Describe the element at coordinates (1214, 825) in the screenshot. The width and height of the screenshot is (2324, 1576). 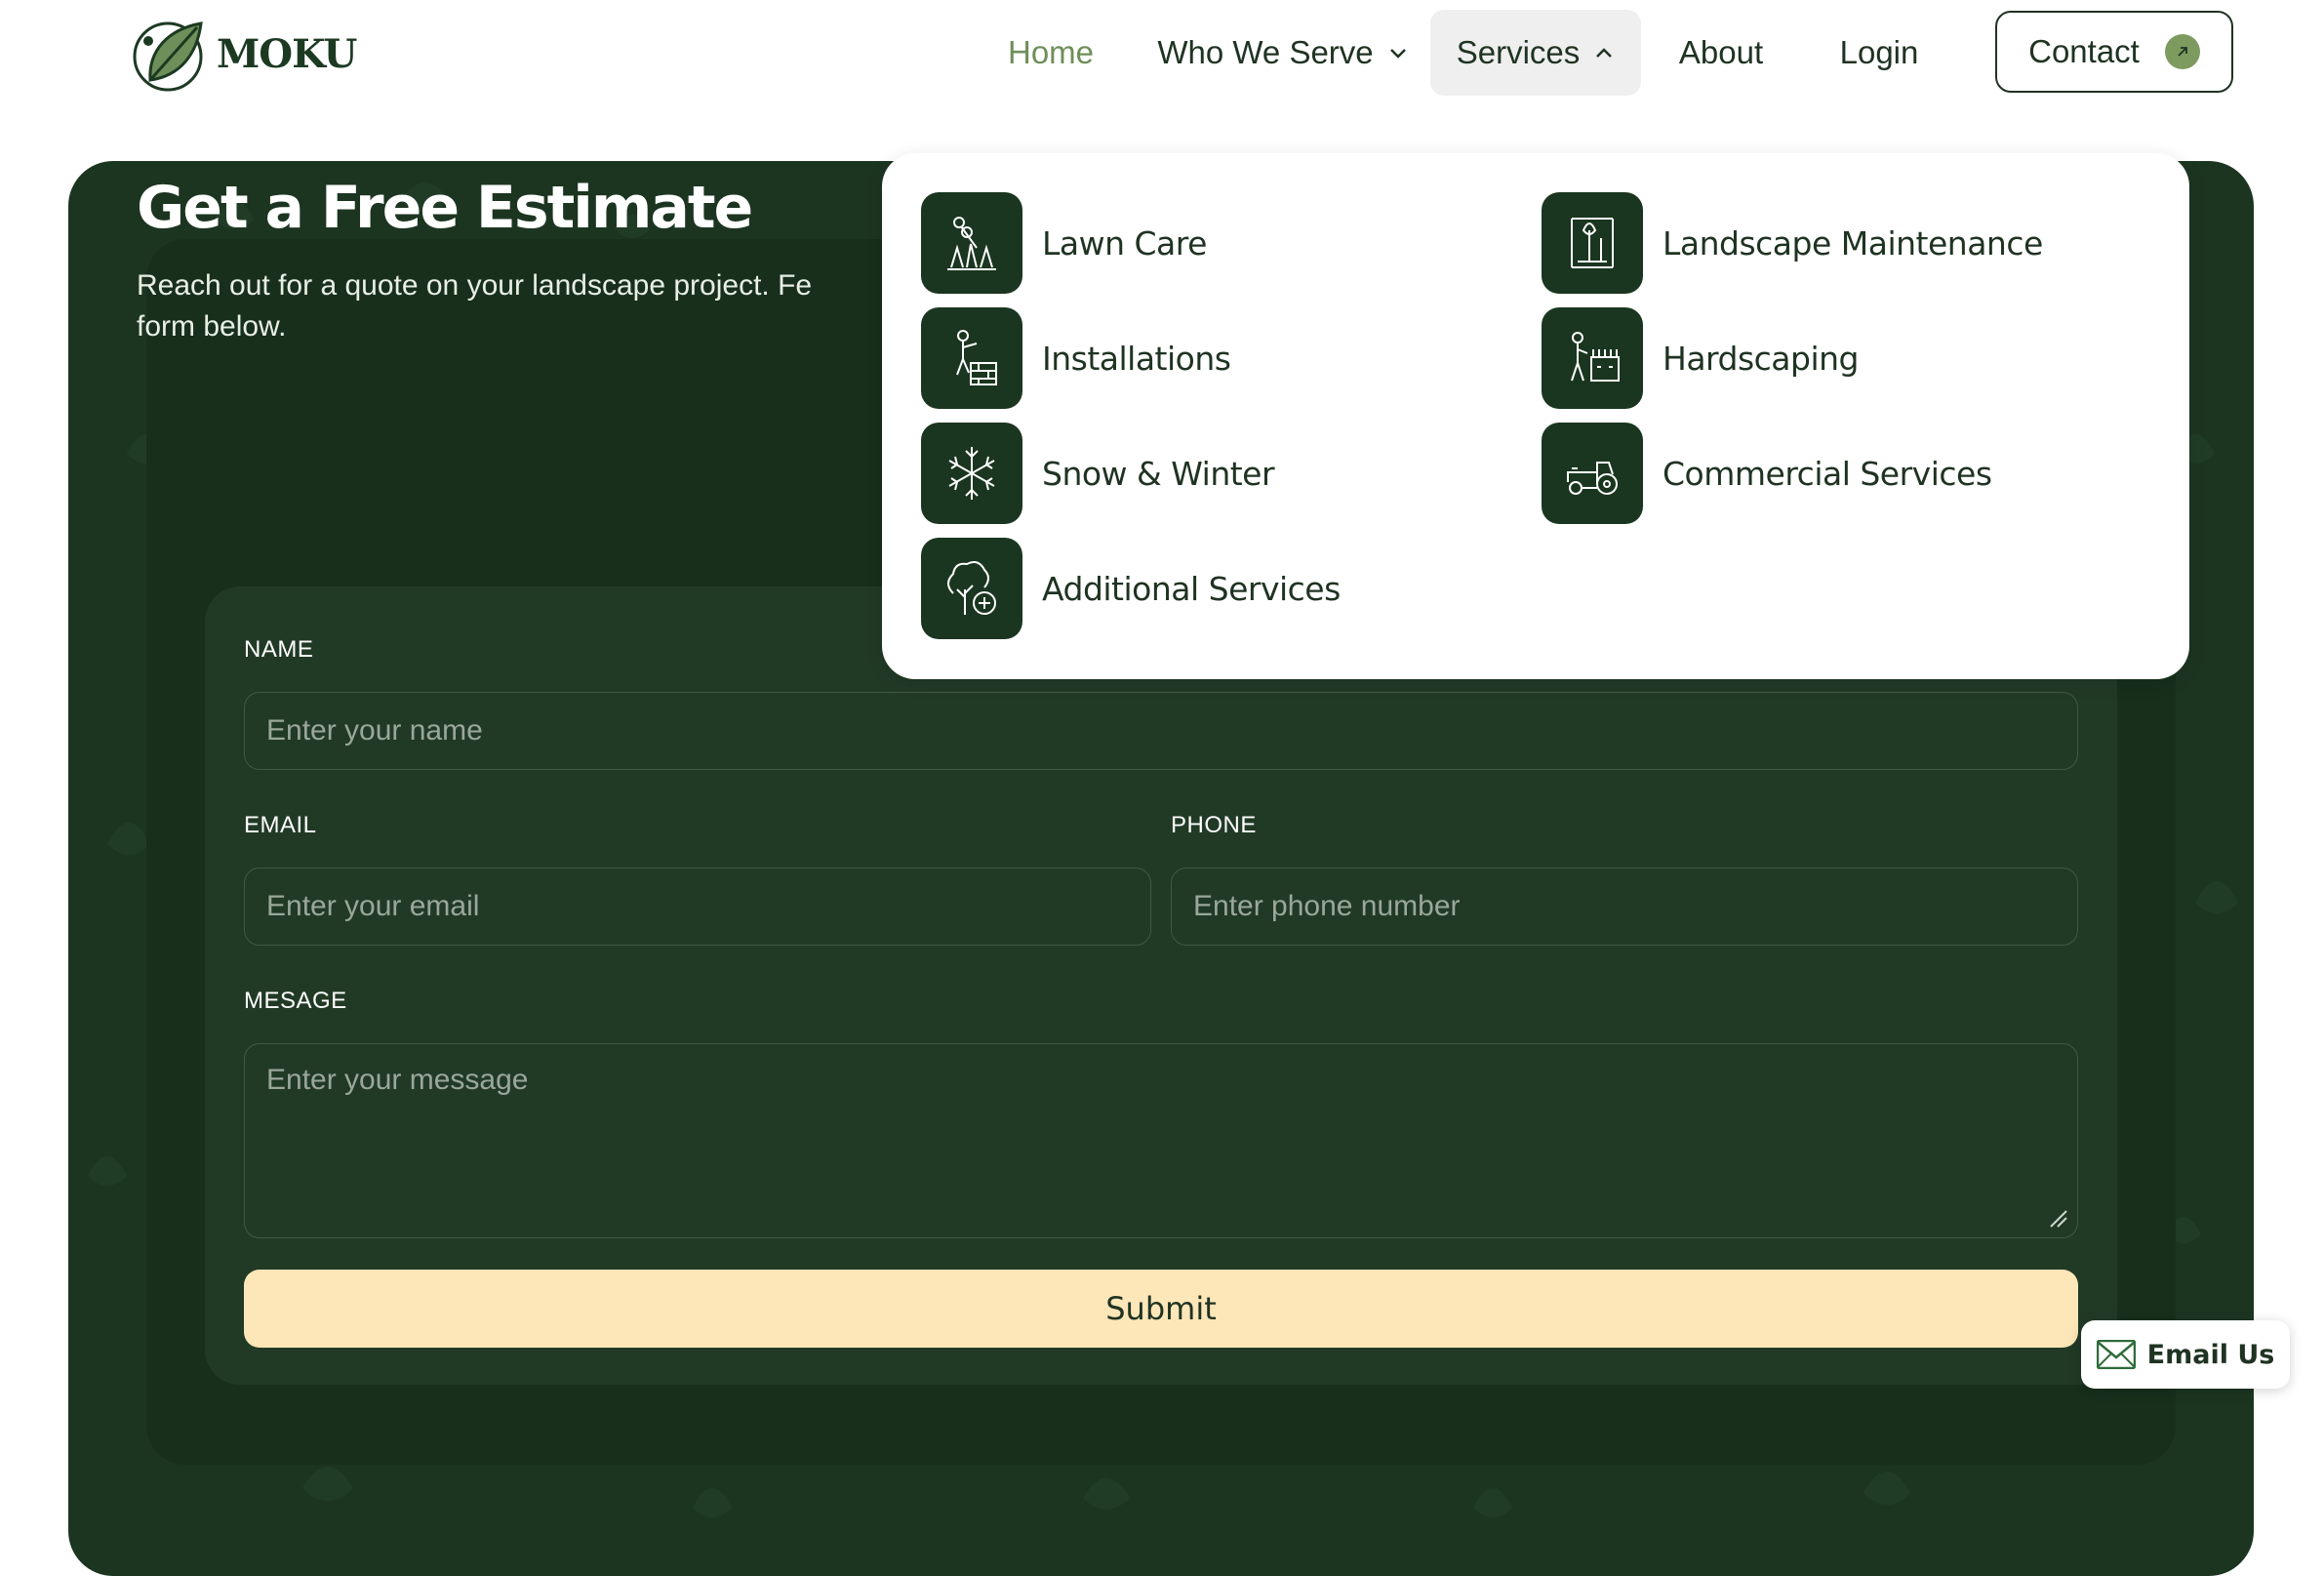
I see `phone-label: PHONE` at that location.